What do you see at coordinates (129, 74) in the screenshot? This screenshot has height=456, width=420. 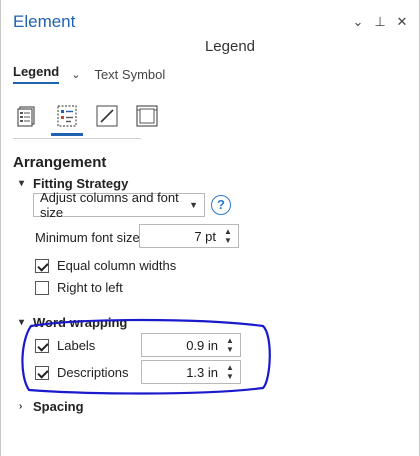 I see `tab-text-symbol: Text Symbol` at bounding box center [129, 74].